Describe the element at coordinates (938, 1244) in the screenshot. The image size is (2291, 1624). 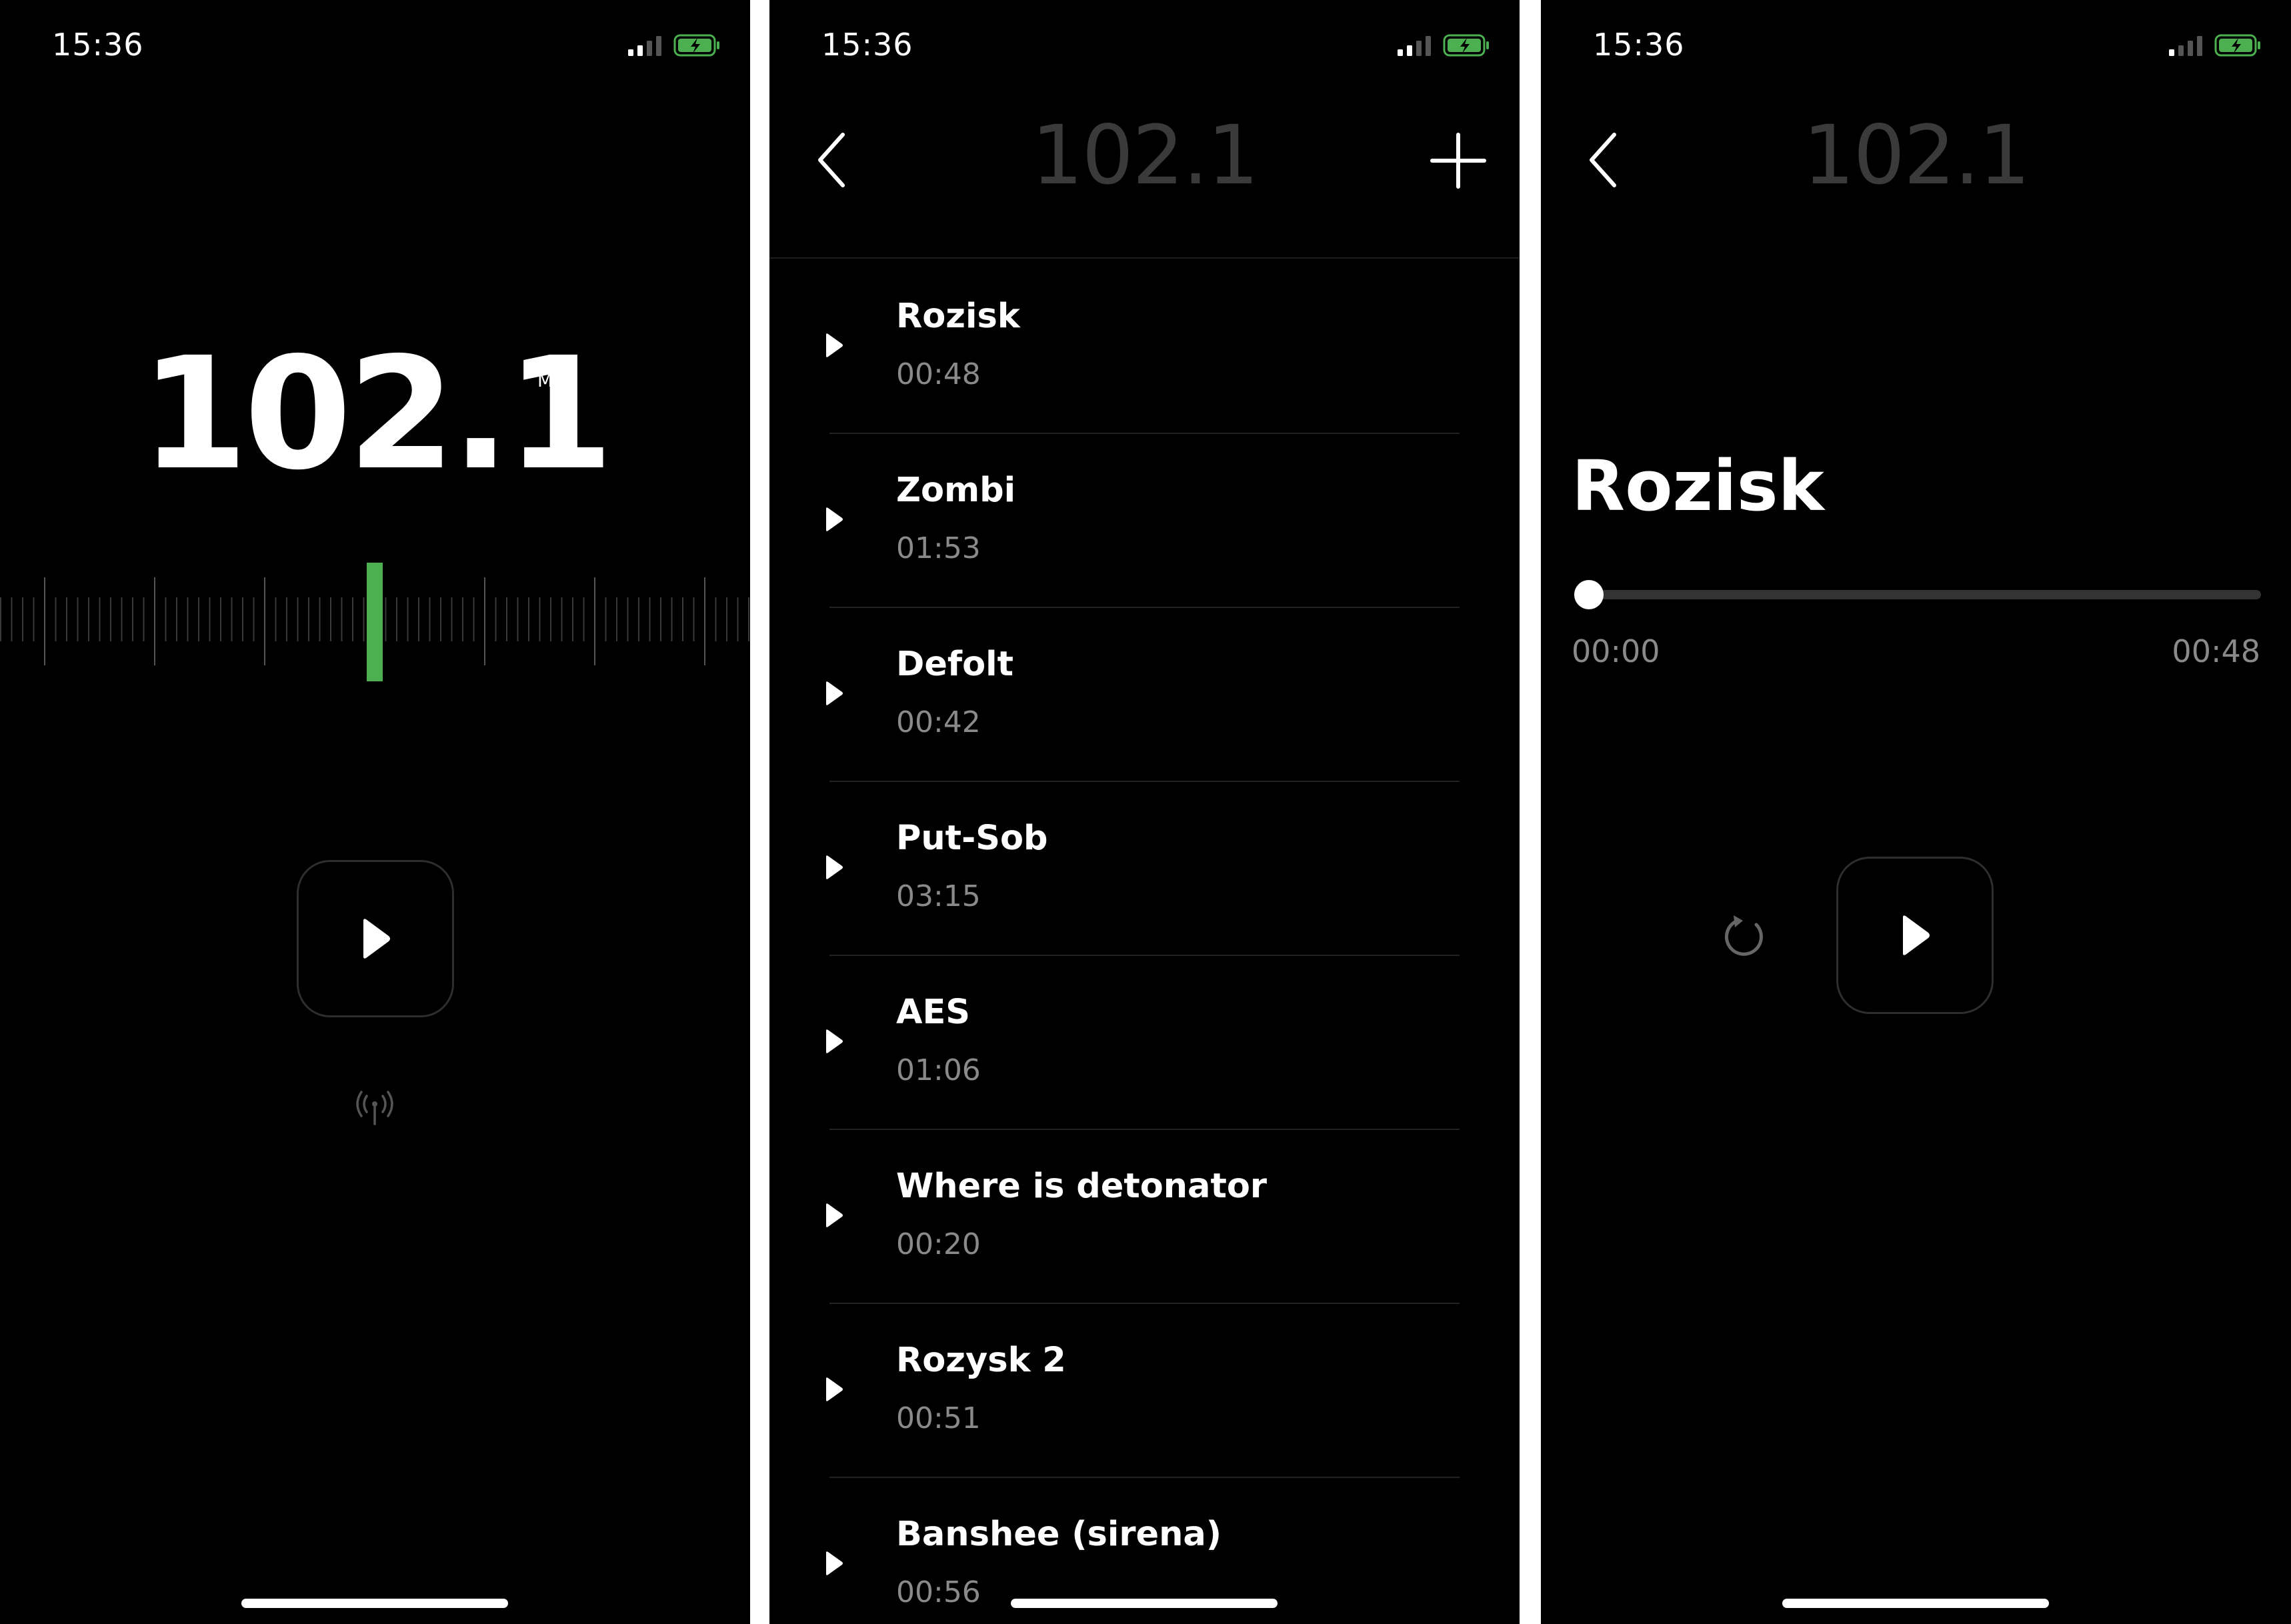
I see `recording-duration: 00:20` at that location.